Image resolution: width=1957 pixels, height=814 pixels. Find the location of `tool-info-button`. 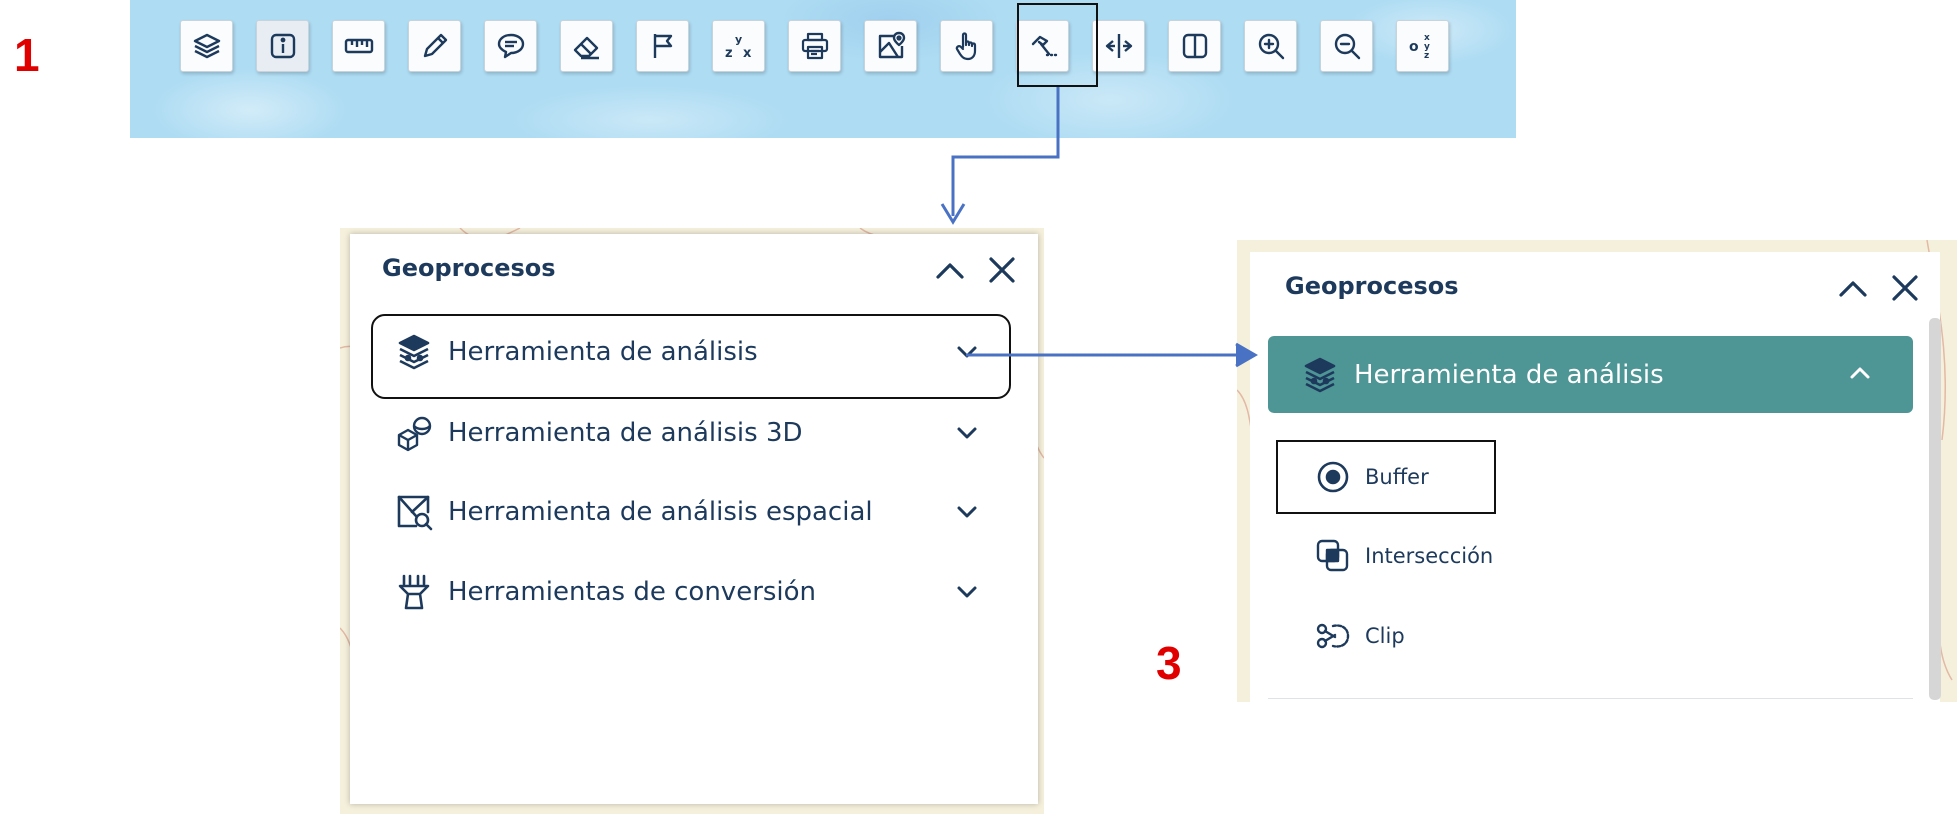

tool-info-button is located at coordinates (282, 46).